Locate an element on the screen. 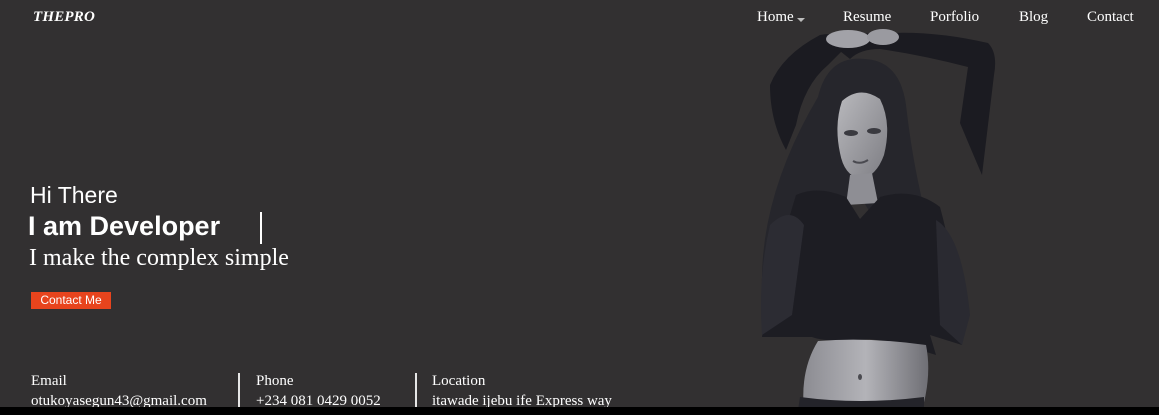 Image resolution: width=1159 pixels, height=415 pixels. nav-home: Home is located at coordinates (781, 17).